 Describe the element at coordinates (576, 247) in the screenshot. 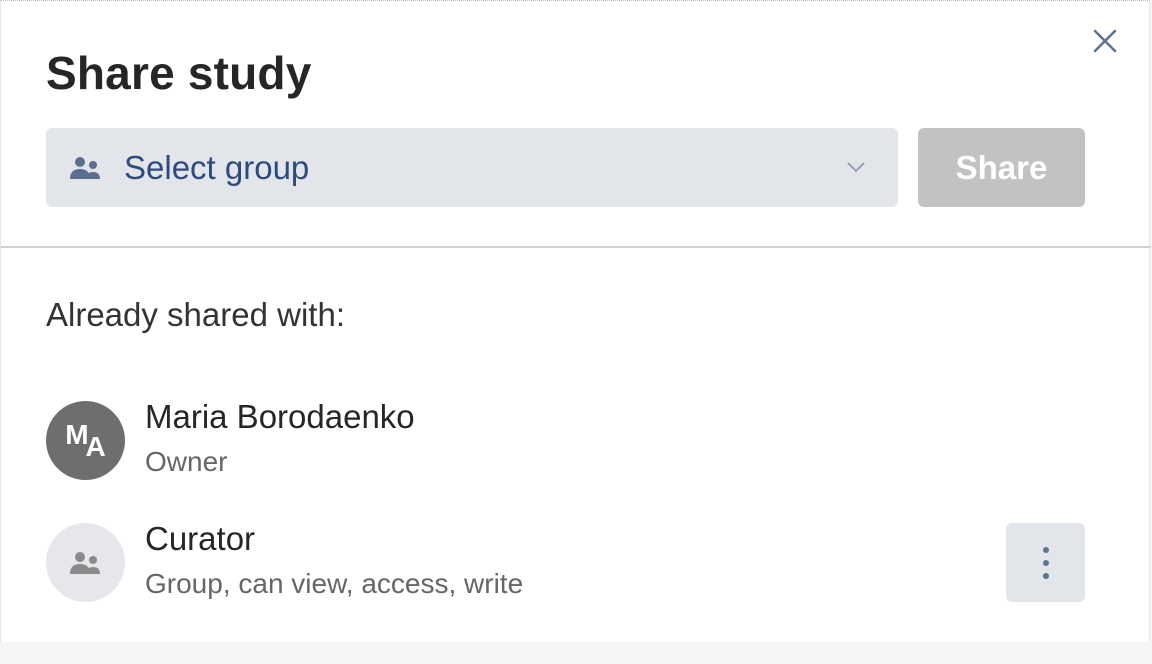

I see `divider` at that location.